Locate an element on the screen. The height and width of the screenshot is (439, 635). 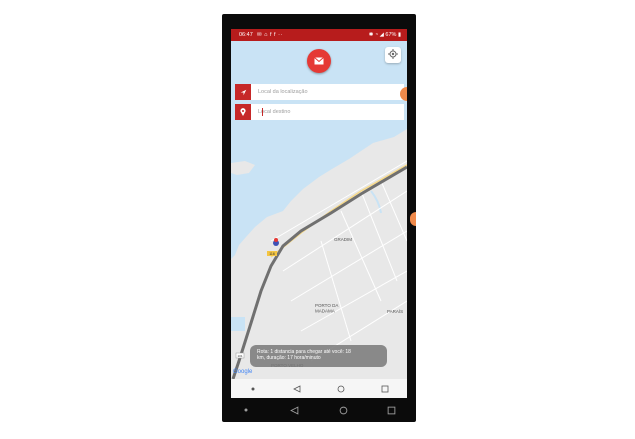
my-location-button is located at coordinates (393, 55).